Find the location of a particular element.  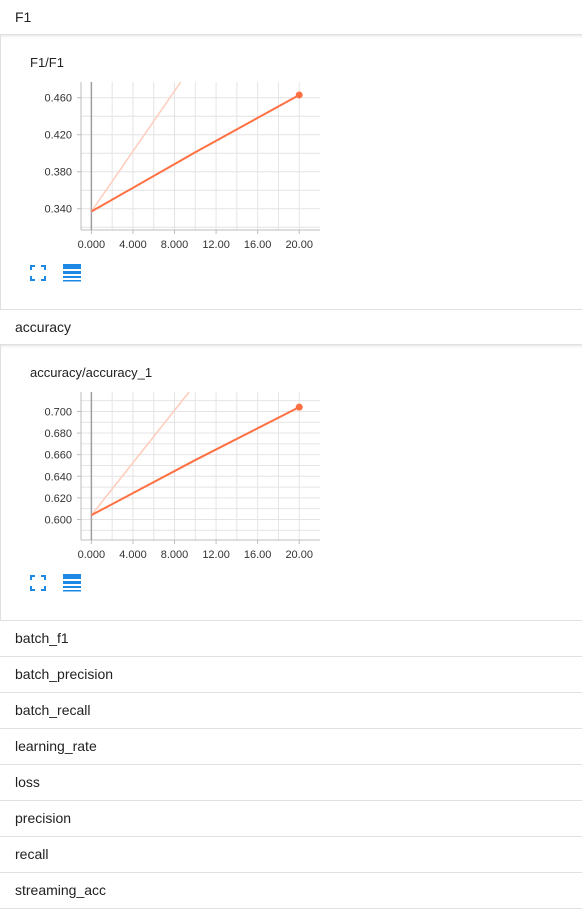

tag-row-batch-precision: batch_precision is located at coordinates (291, 675).